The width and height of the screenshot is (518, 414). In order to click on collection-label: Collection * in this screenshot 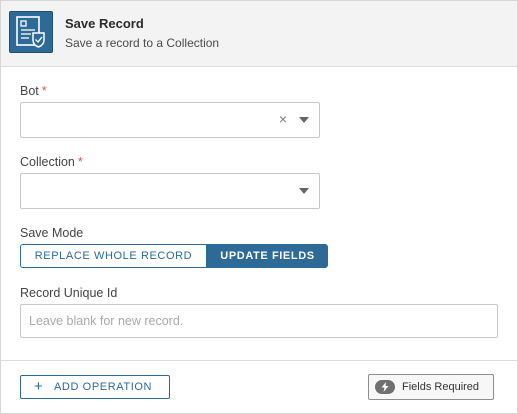, I will do `click(51, 162)`.